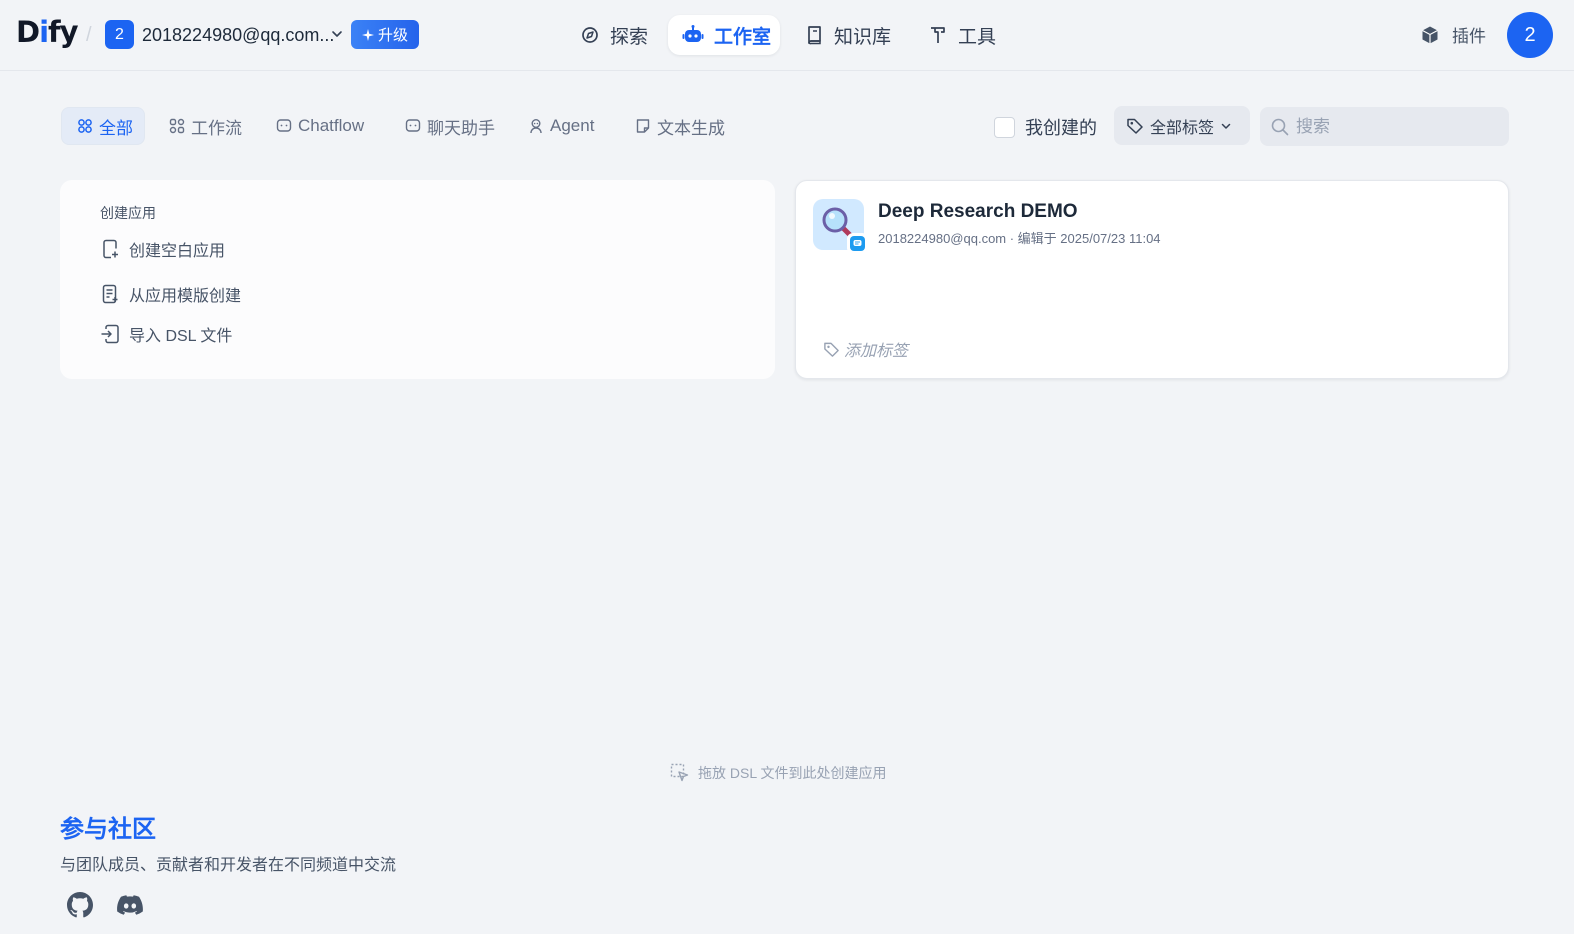 This screenshot has width=1574, height=934. Describe the element at coordinates (536, 126) in the screenshot. I see `agent-icon` at that location.